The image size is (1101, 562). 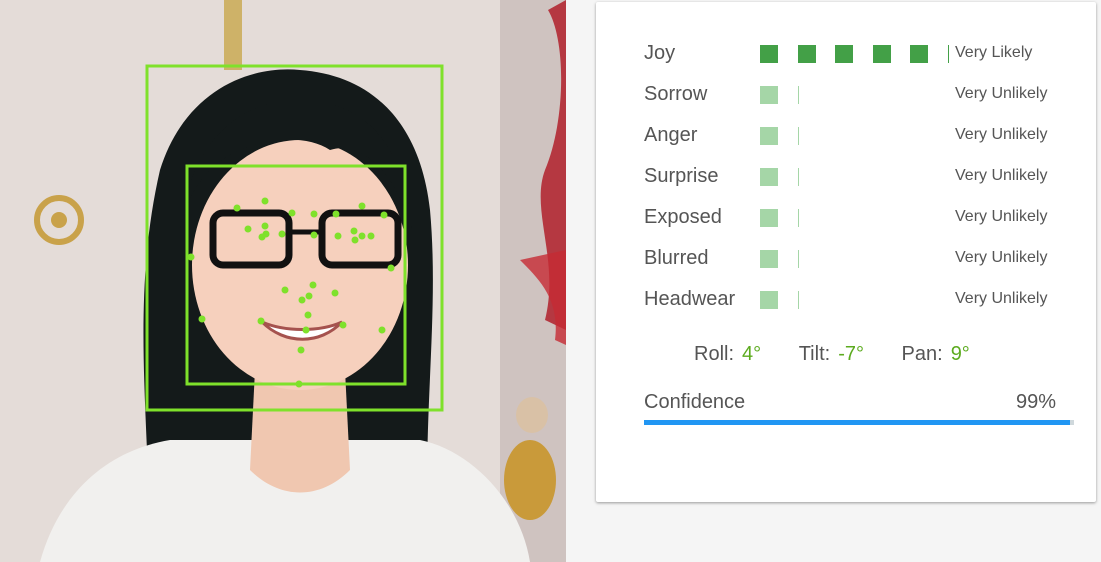 I want to click on pan-label: Pan:, so click(x=922, y=354).